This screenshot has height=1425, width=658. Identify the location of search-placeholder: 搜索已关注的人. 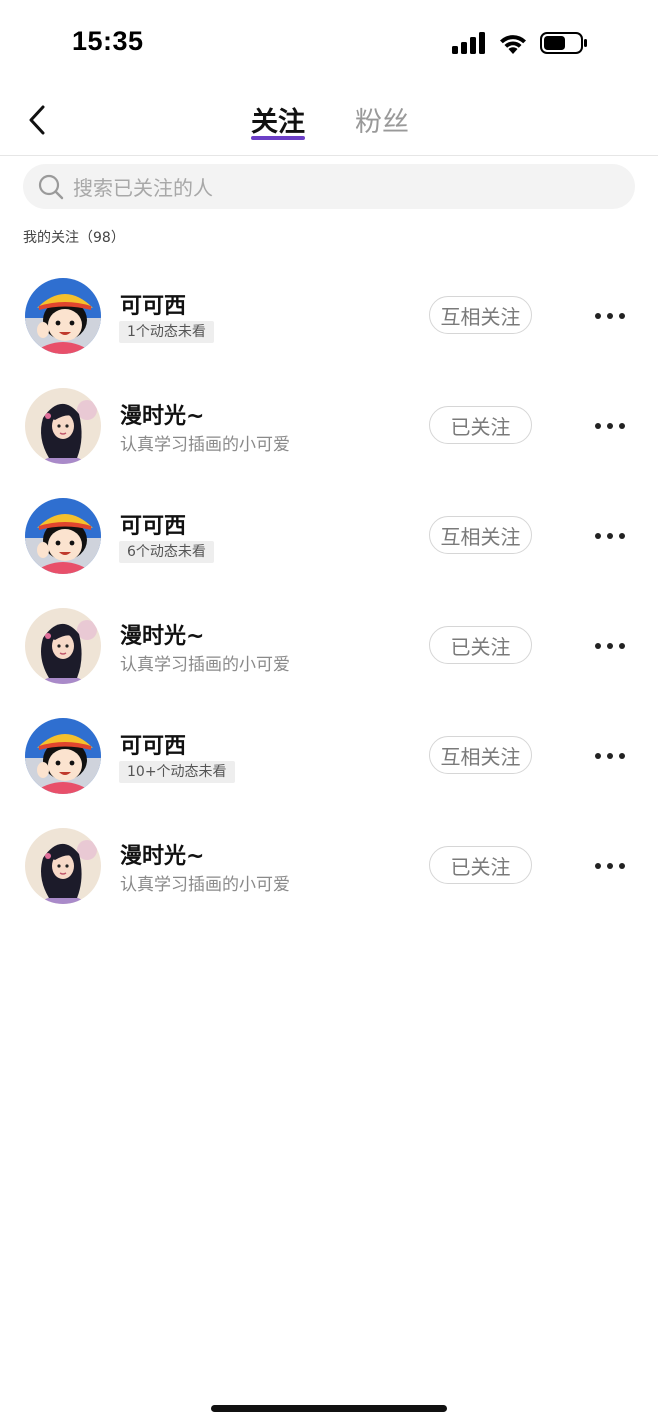
(143, 188).